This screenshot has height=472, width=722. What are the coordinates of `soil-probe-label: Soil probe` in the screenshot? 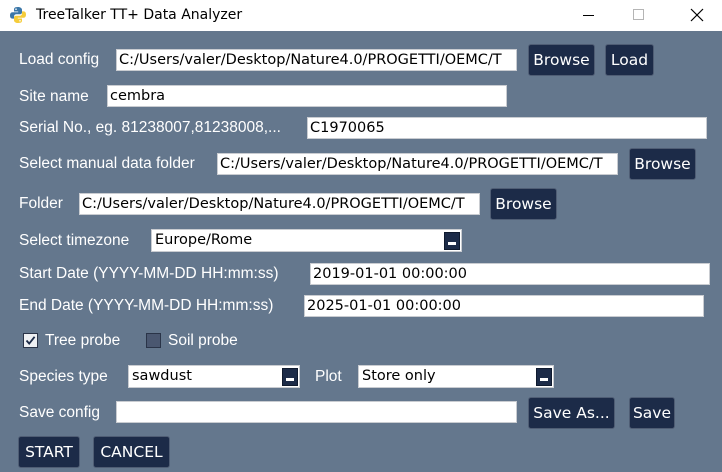 It's located at (203, 341).